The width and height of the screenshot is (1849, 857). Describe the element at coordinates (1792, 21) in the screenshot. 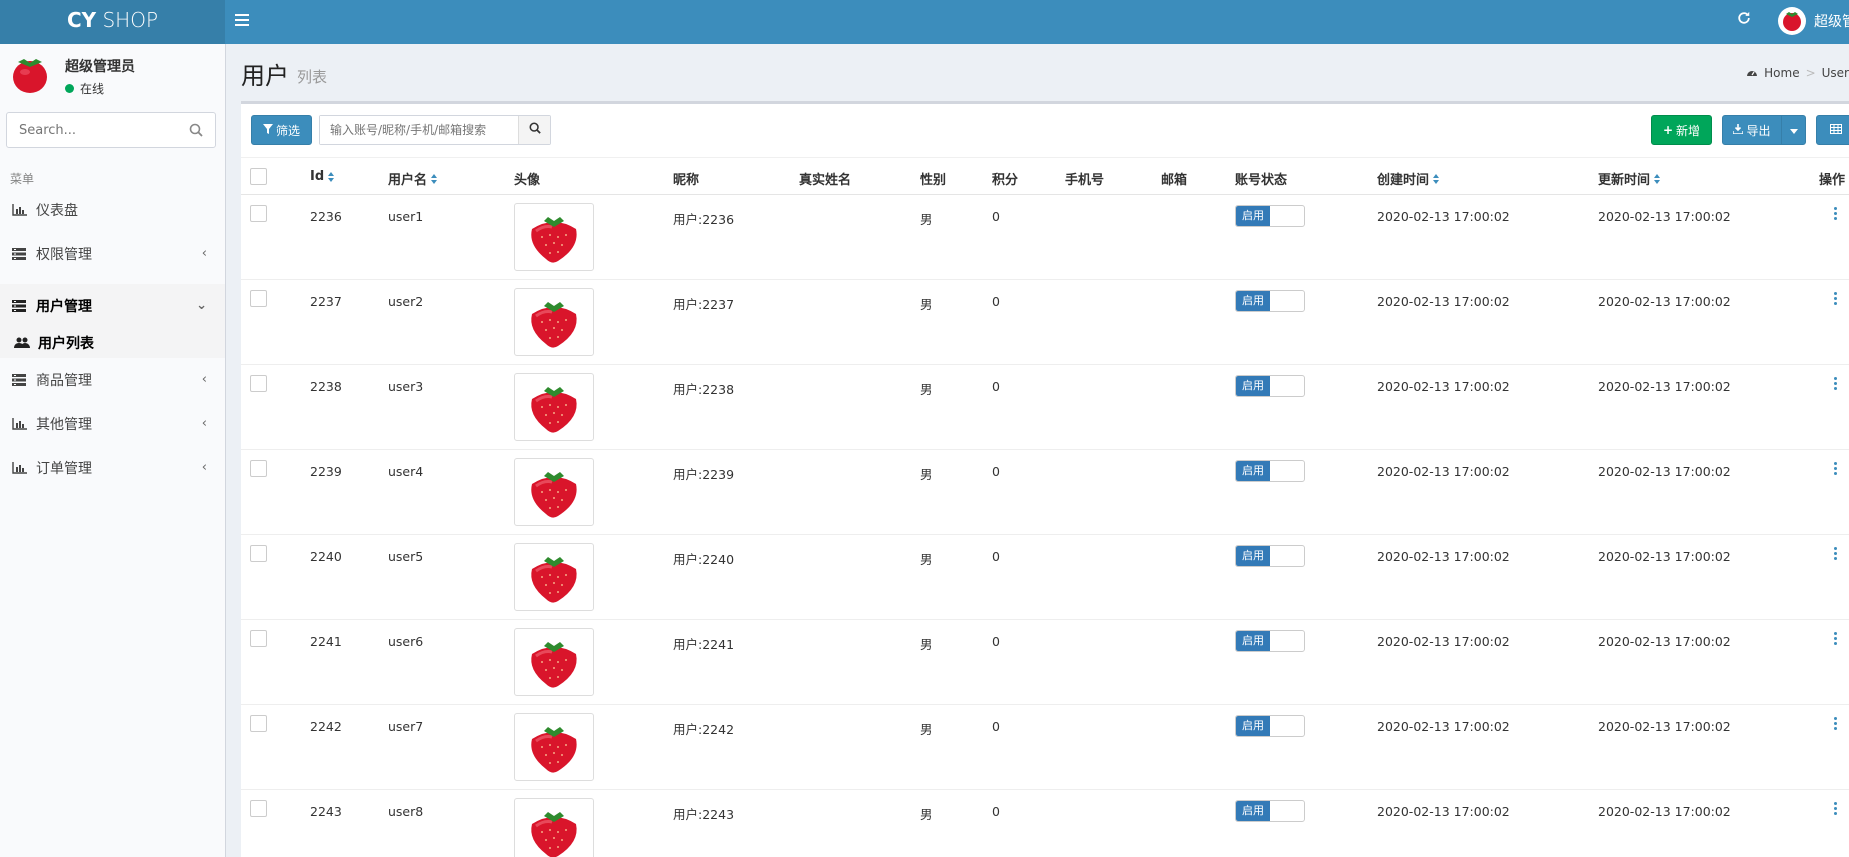

I see `avatar` at that location.